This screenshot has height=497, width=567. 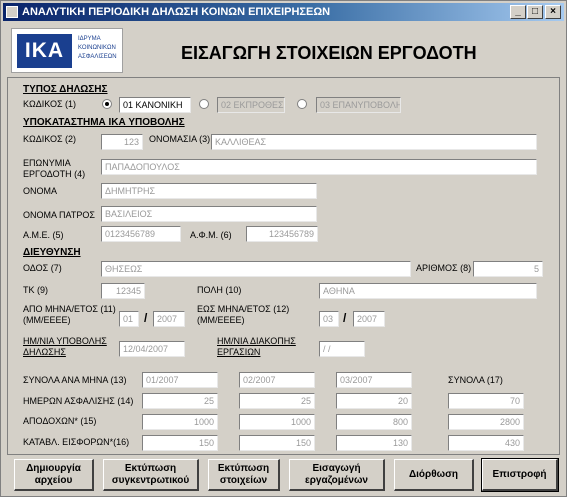 I want to click on to-month-field: 03, so click(x=329, y=319).